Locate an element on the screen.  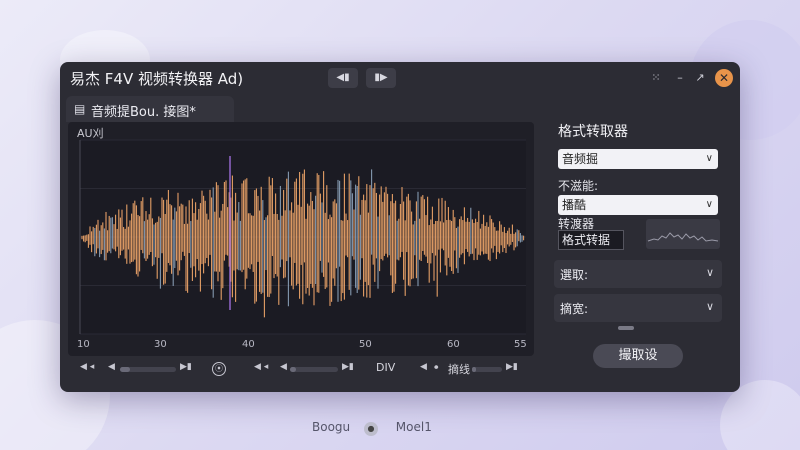
accordion-extract-label: 選取: is located at coordinates (574, 275).